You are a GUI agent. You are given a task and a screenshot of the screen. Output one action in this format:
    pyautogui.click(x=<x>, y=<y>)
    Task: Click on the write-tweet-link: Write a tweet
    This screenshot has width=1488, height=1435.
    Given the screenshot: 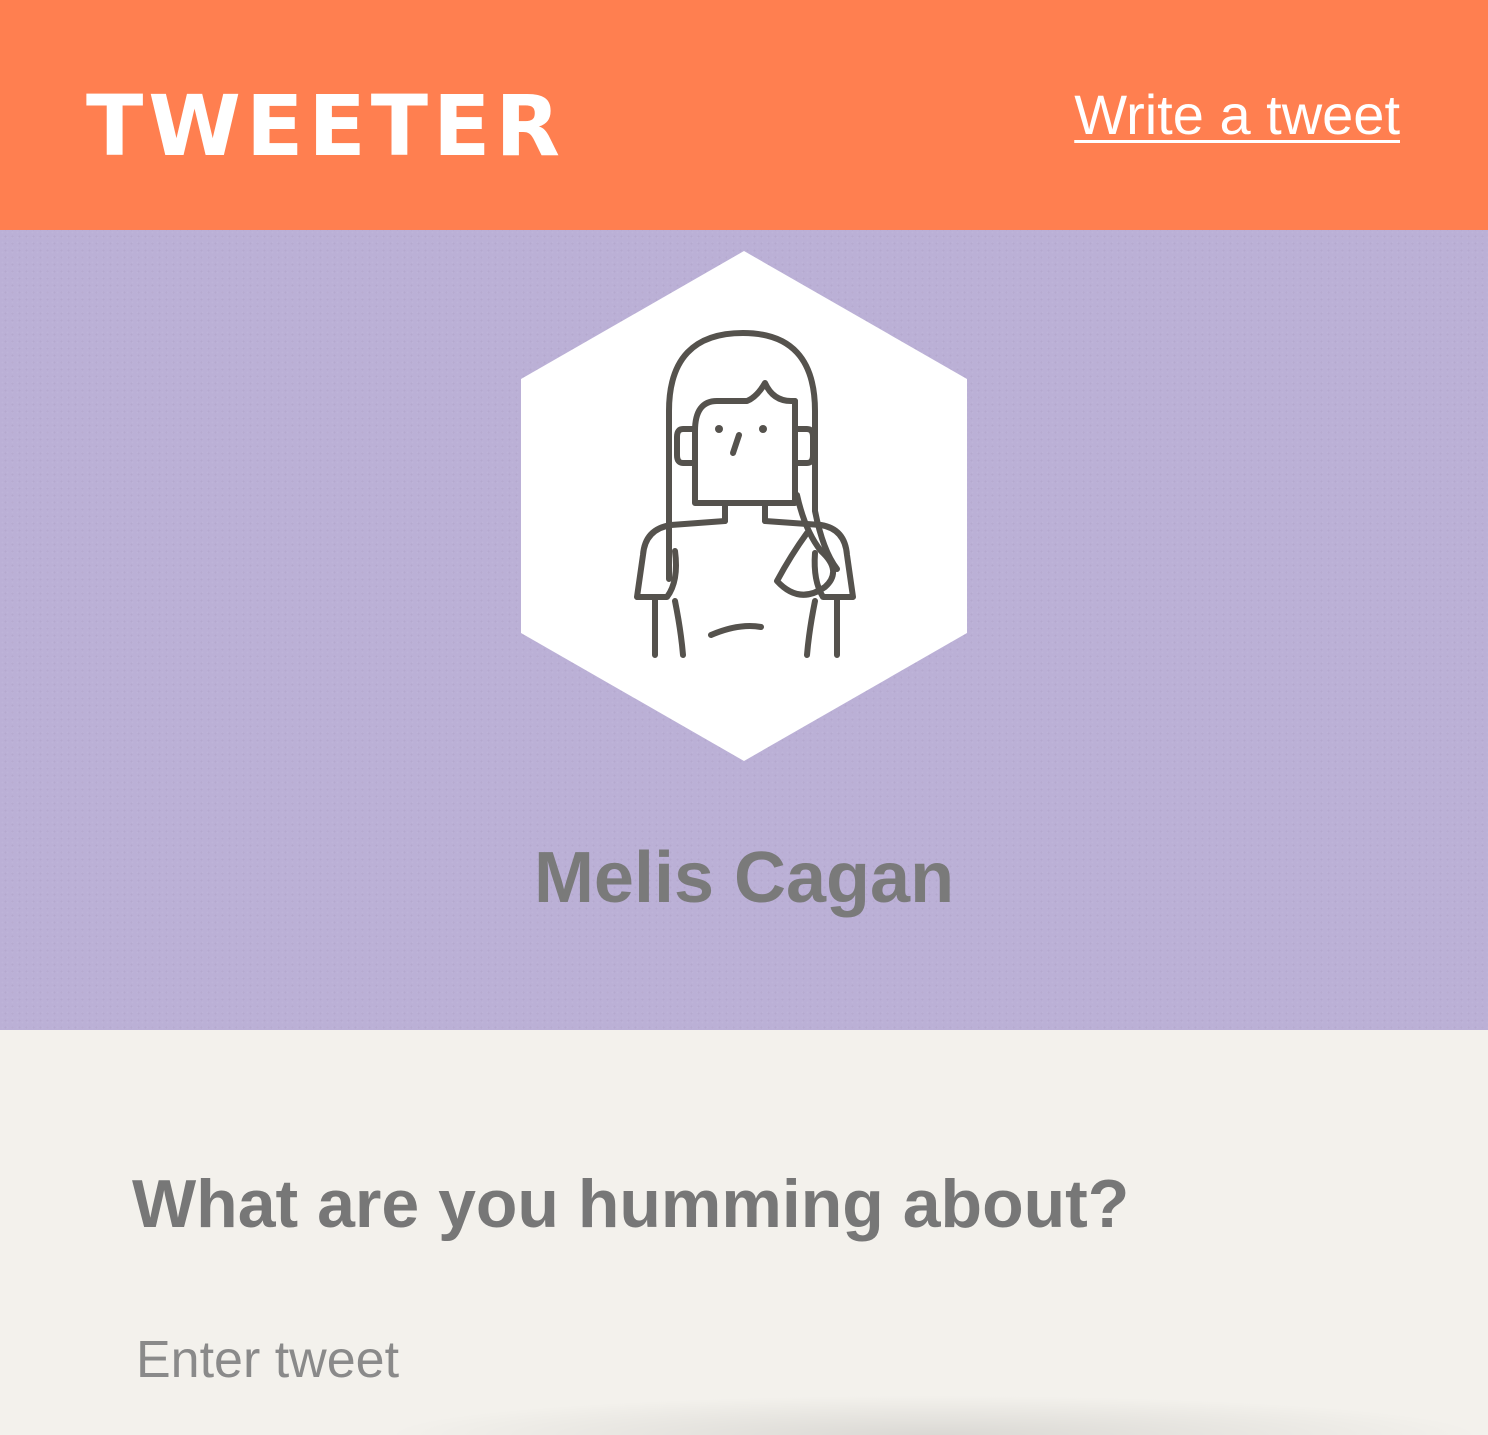 What is the action you would take?
    pyautogui.click(x=1237, y=115)
    